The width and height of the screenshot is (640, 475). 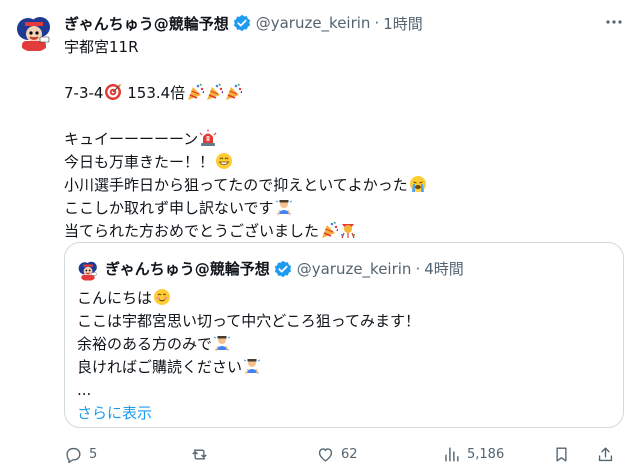 What do you see at coordinates (344, 162) in the screenshot?
I see `text-line: 今日も万車きたー！！` at bounding box center [344, 162].